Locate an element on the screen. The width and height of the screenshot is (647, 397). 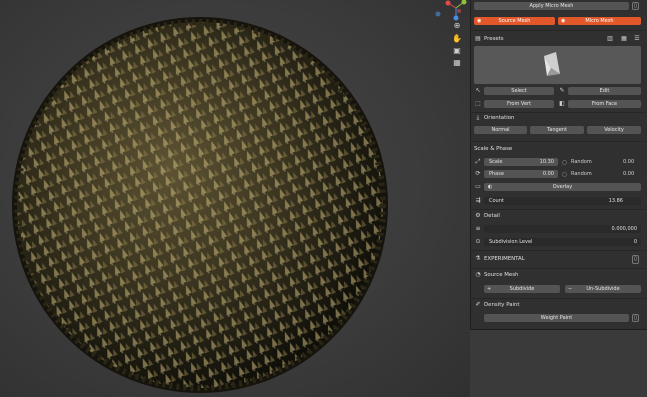
cursor-icon: ↖ is located at coordinates (478, 90).